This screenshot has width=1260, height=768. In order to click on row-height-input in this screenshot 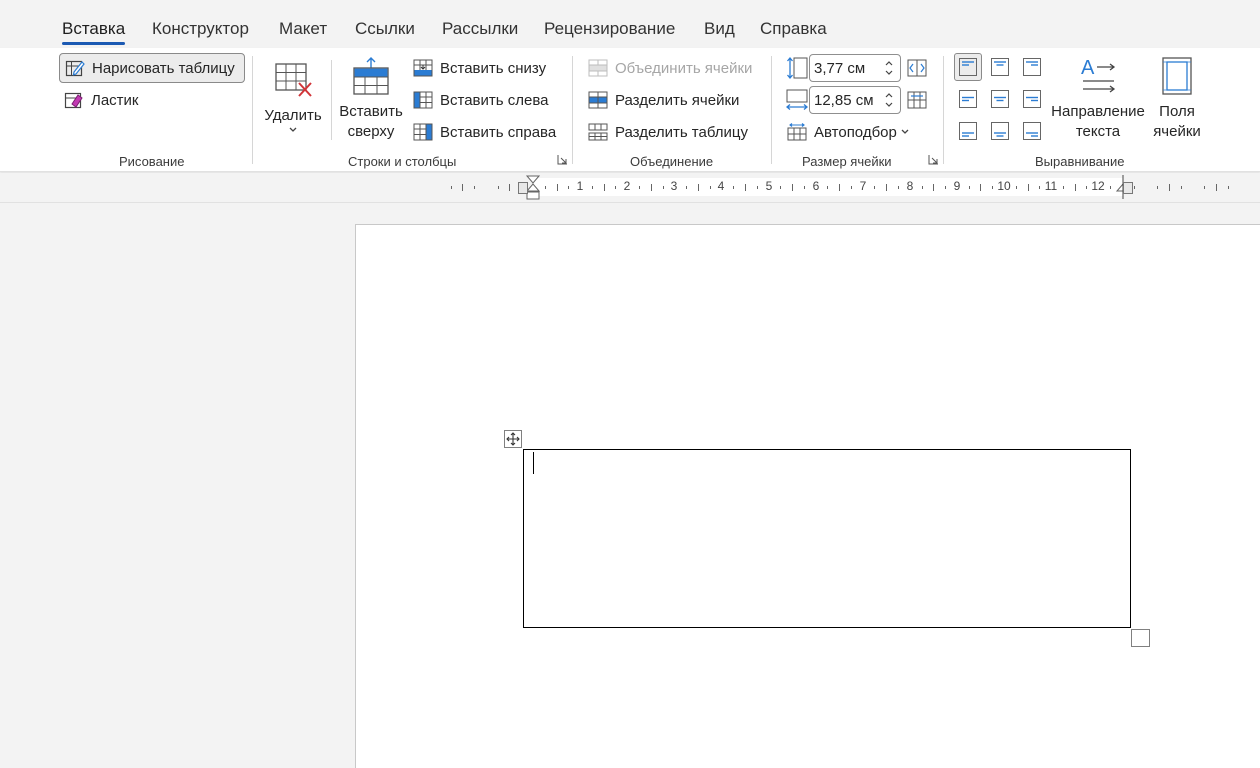, I will do `click(845, 68)`.